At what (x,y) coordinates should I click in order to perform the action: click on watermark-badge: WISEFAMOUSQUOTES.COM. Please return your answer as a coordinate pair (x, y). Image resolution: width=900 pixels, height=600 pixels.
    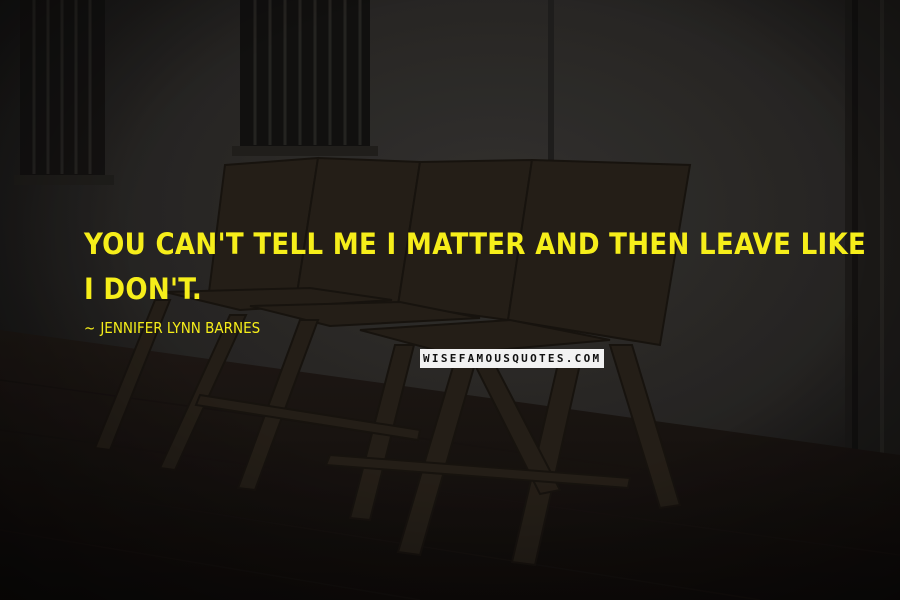
    Looking at the image, I should click on (512, 358).